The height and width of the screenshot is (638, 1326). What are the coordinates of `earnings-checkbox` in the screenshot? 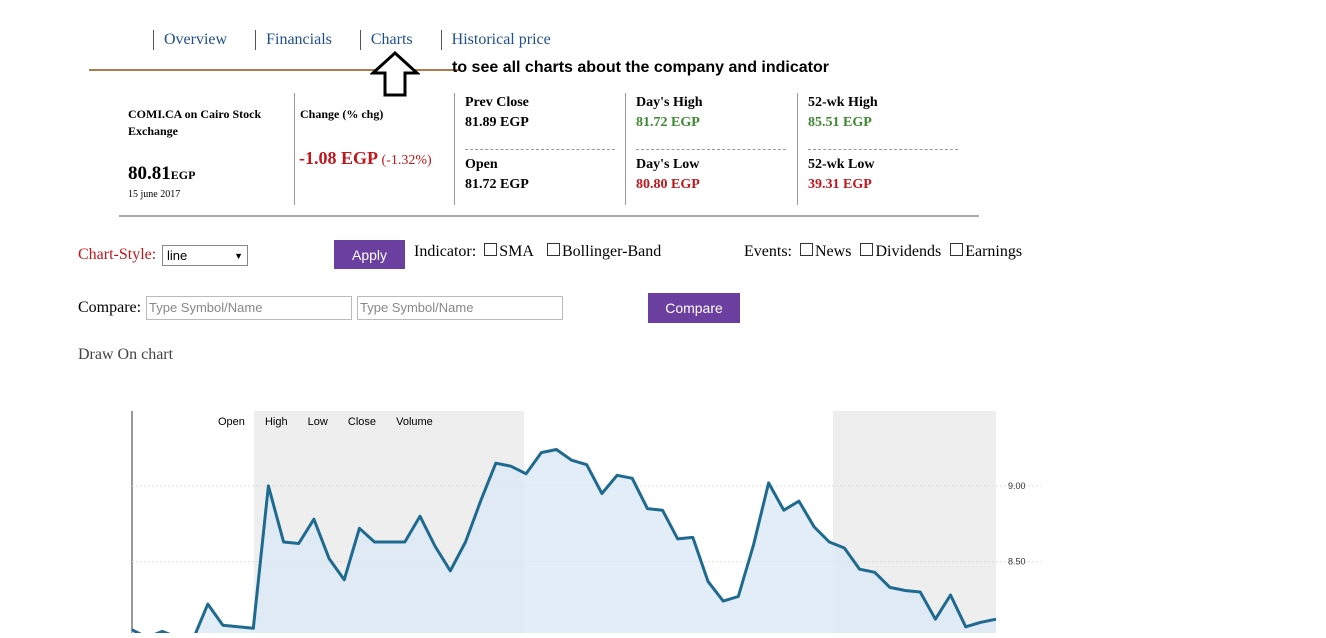 It's located at (957, 249).